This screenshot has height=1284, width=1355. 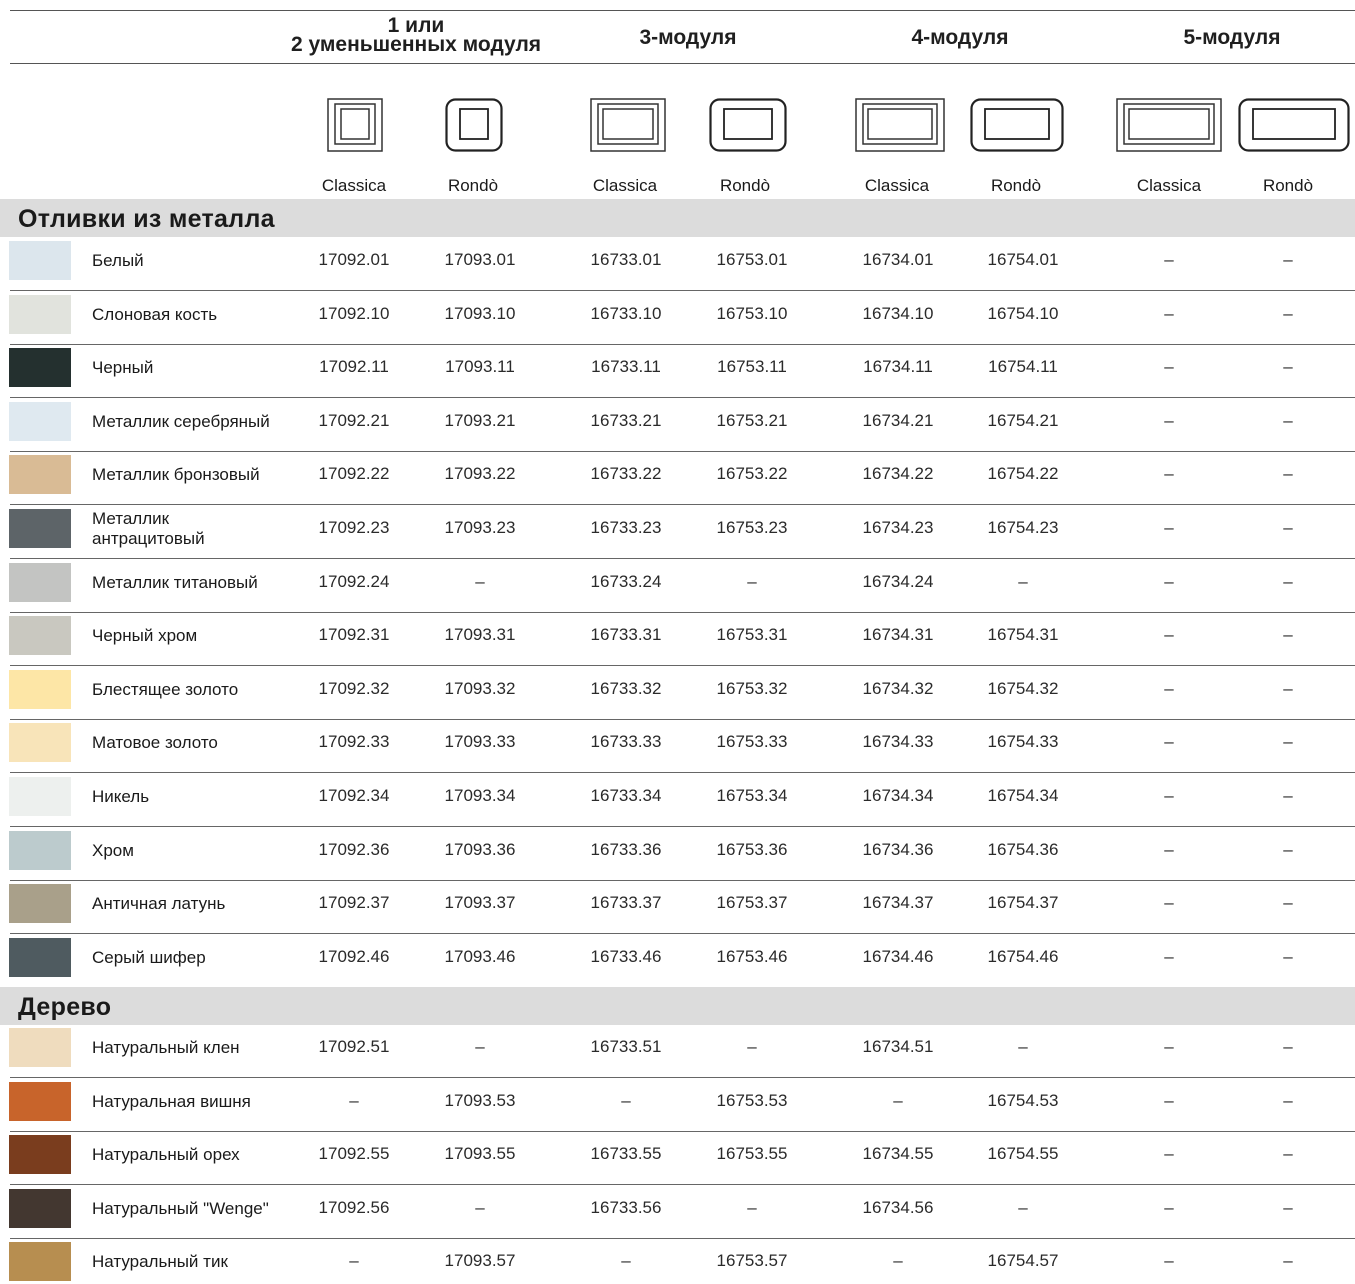 I want to click on article-code: 17093.11, so click(x=480, y=367).